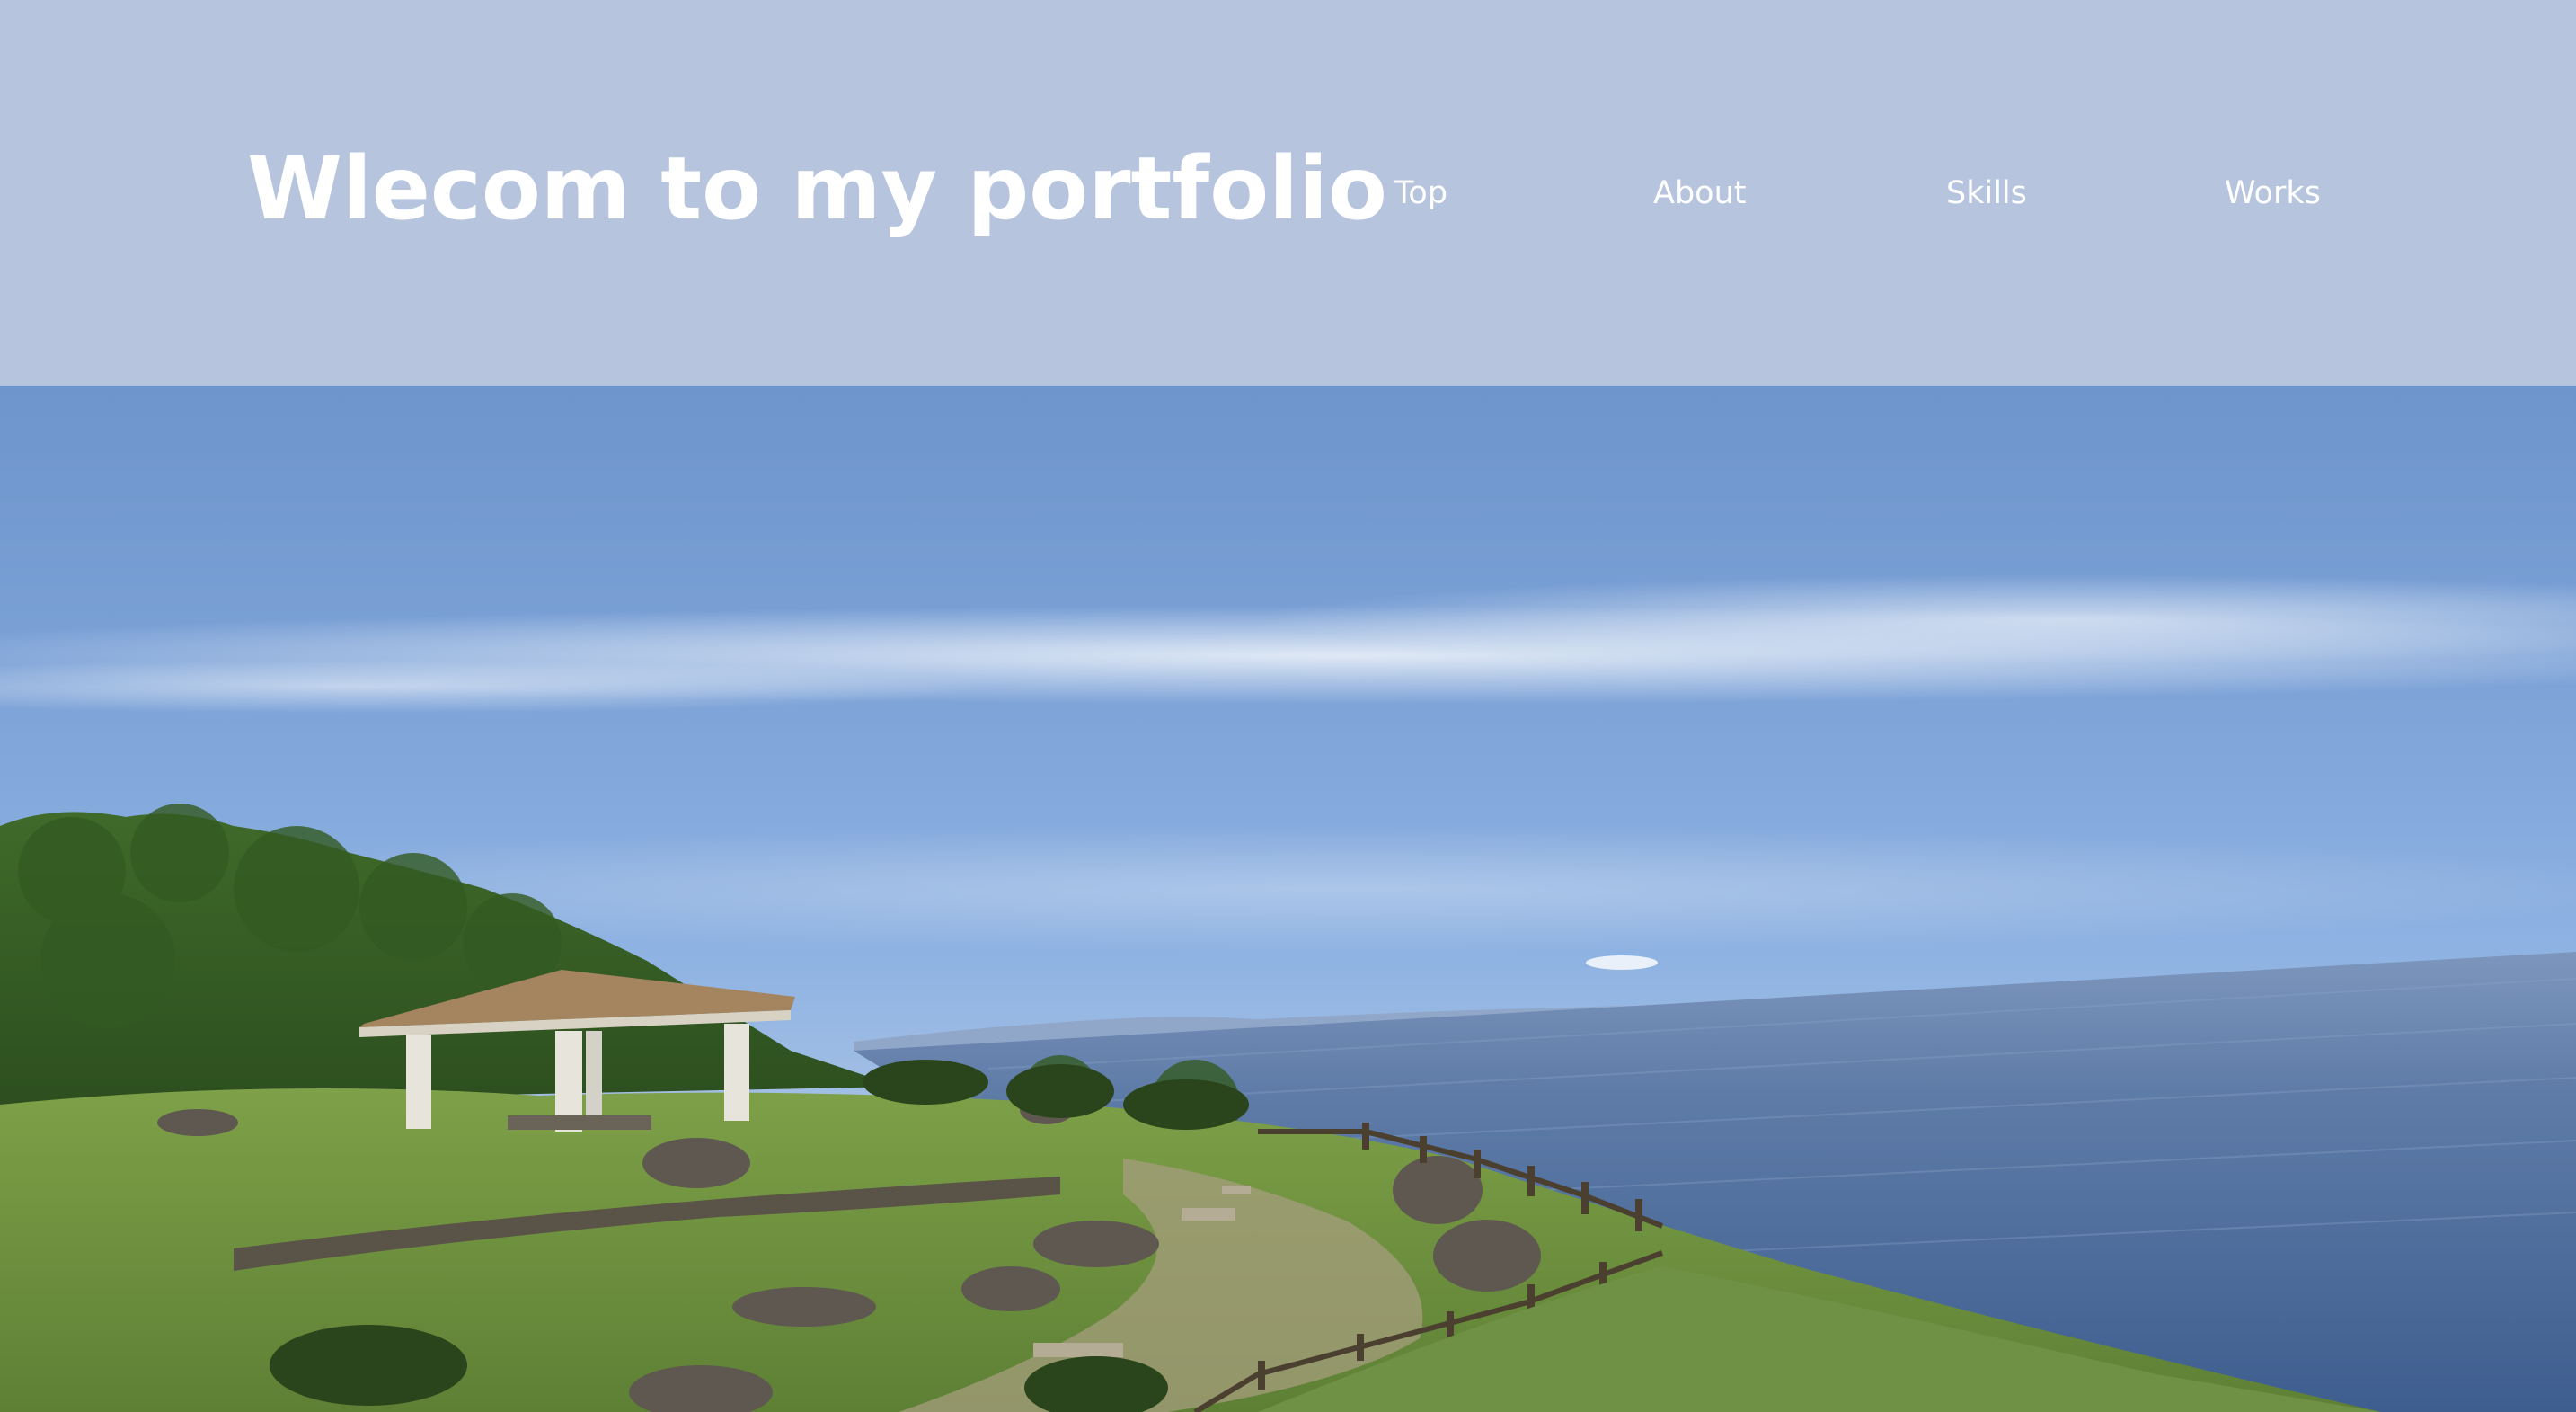  Describe the element at coordinates (2273, 193) in the screenshot. I see `nav-link-works: Works` at that location.